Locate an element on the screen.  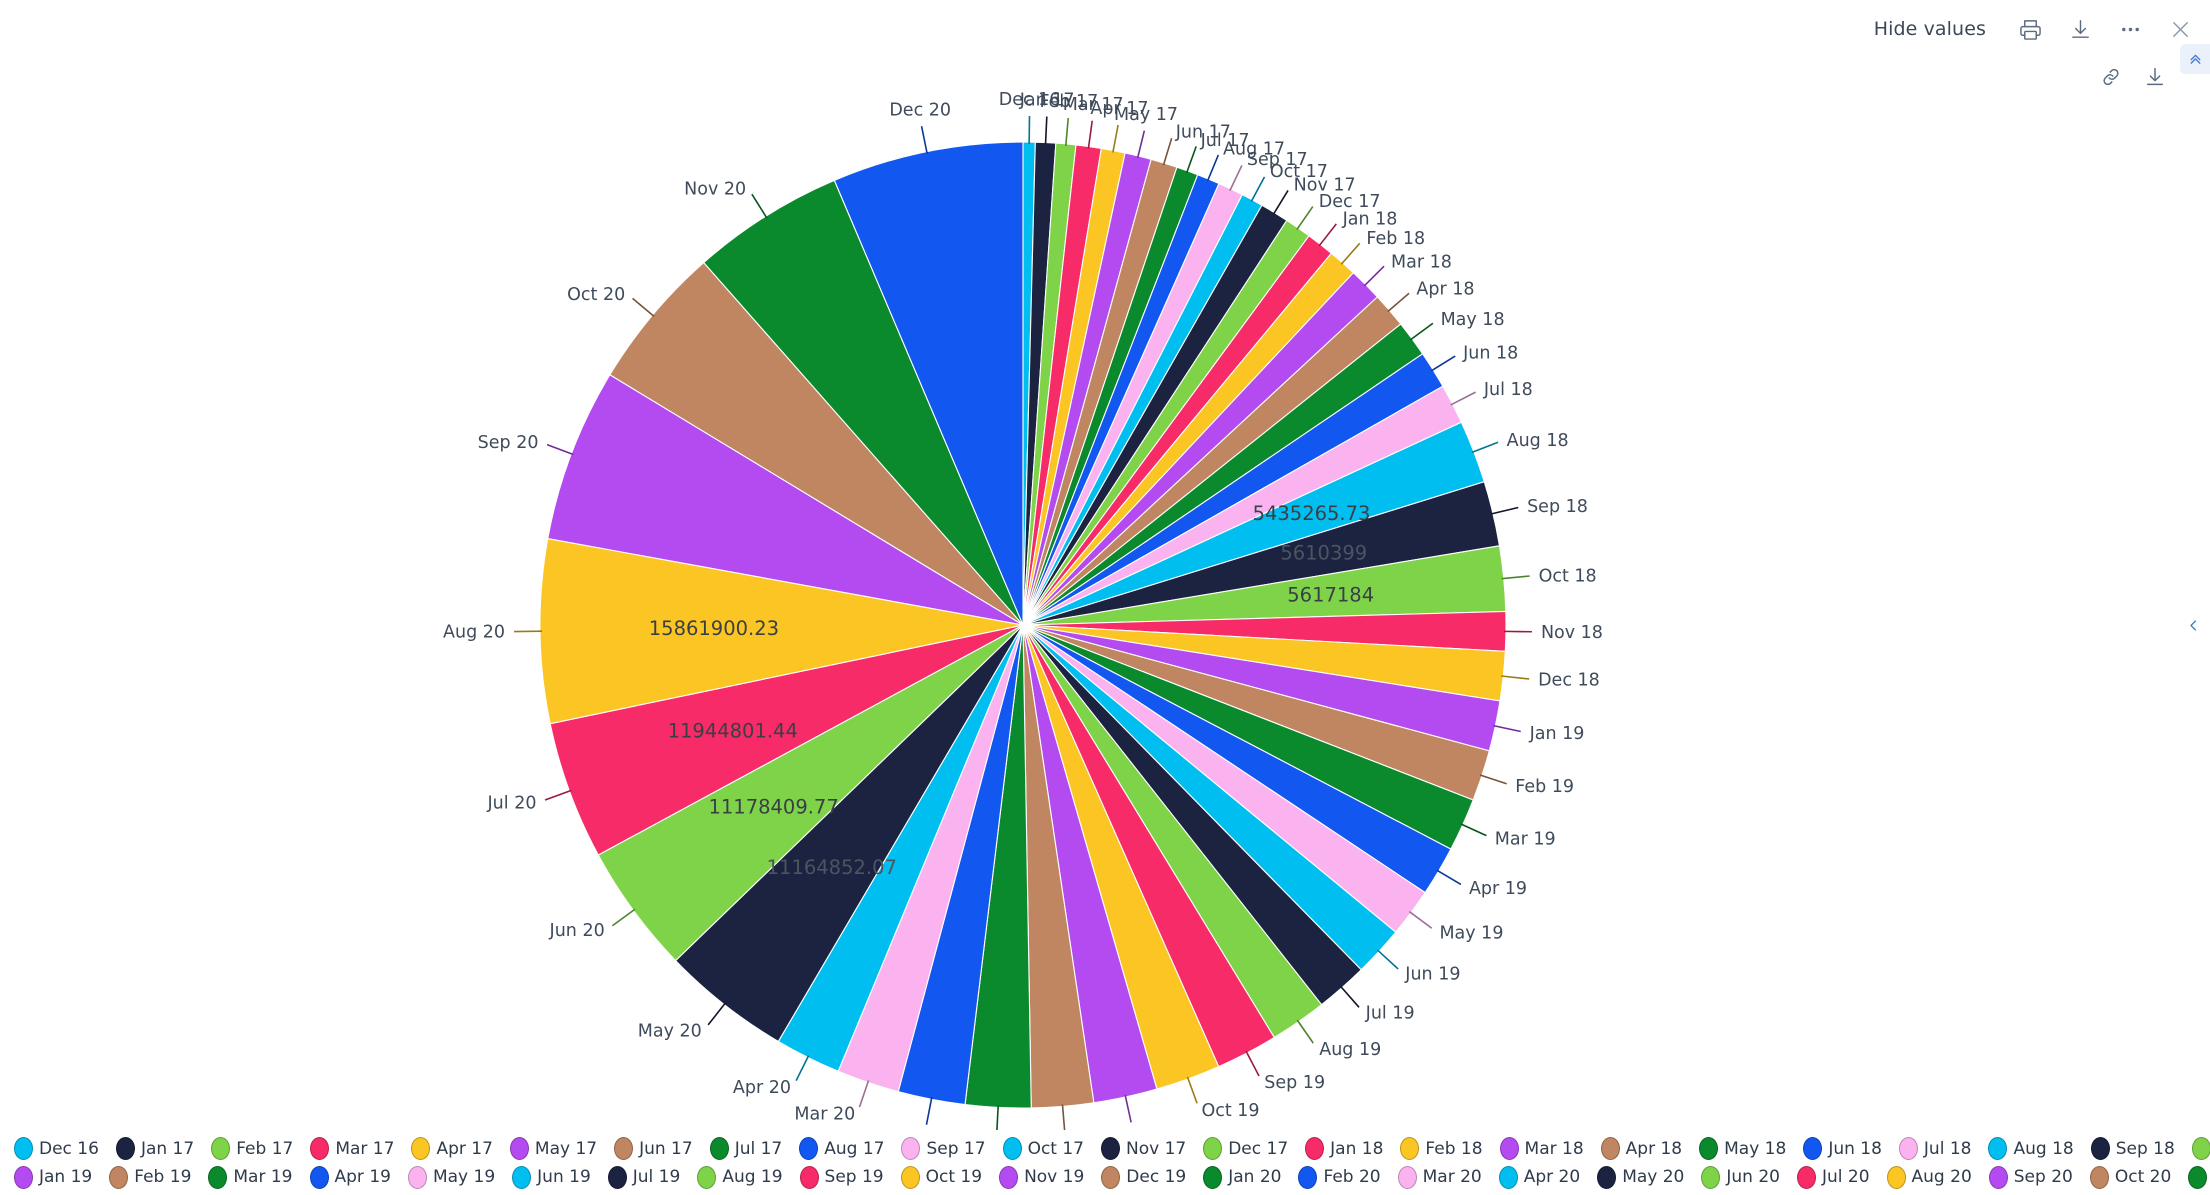
legend-item: Jul 18 is located at coordinates (1934, 1149).